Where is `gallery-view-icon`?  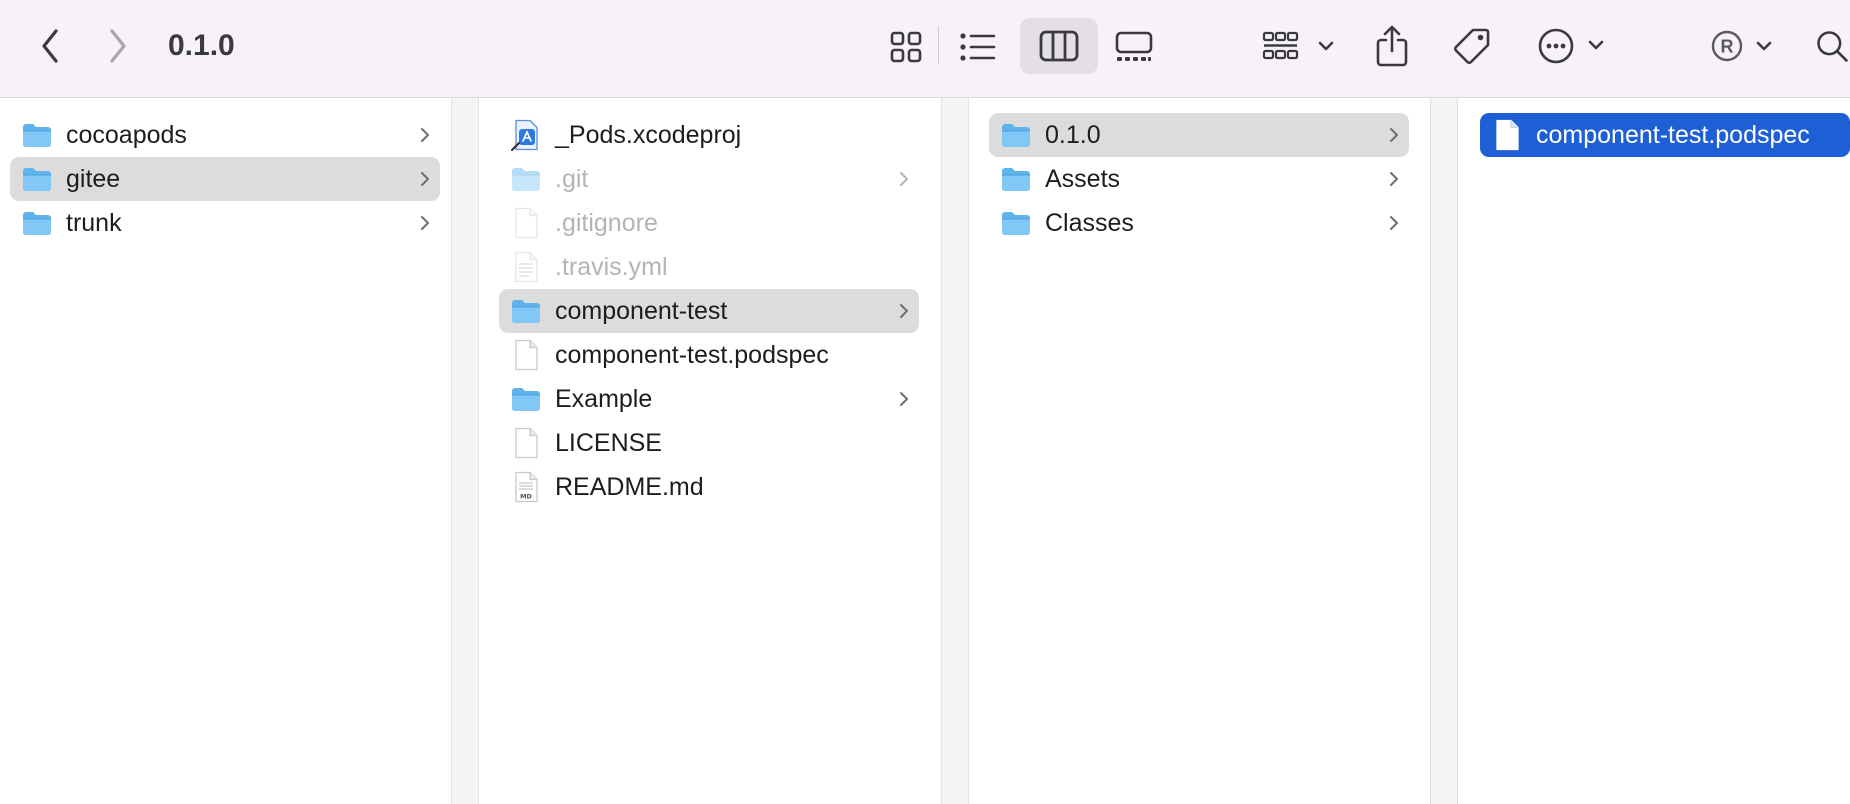 gallery-view-icon is located at coordinates (1134, 46).